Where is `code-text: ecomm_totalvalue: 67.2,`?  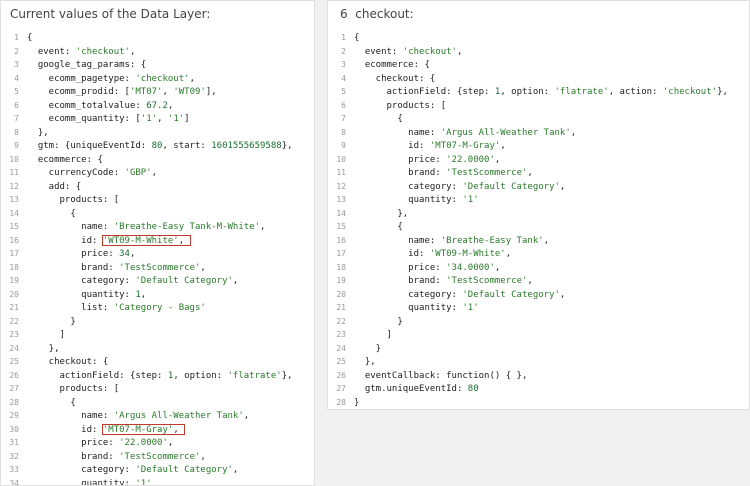 code-text: ecomm_totalvalue: 67.2, is located at coordinates (100, 105).